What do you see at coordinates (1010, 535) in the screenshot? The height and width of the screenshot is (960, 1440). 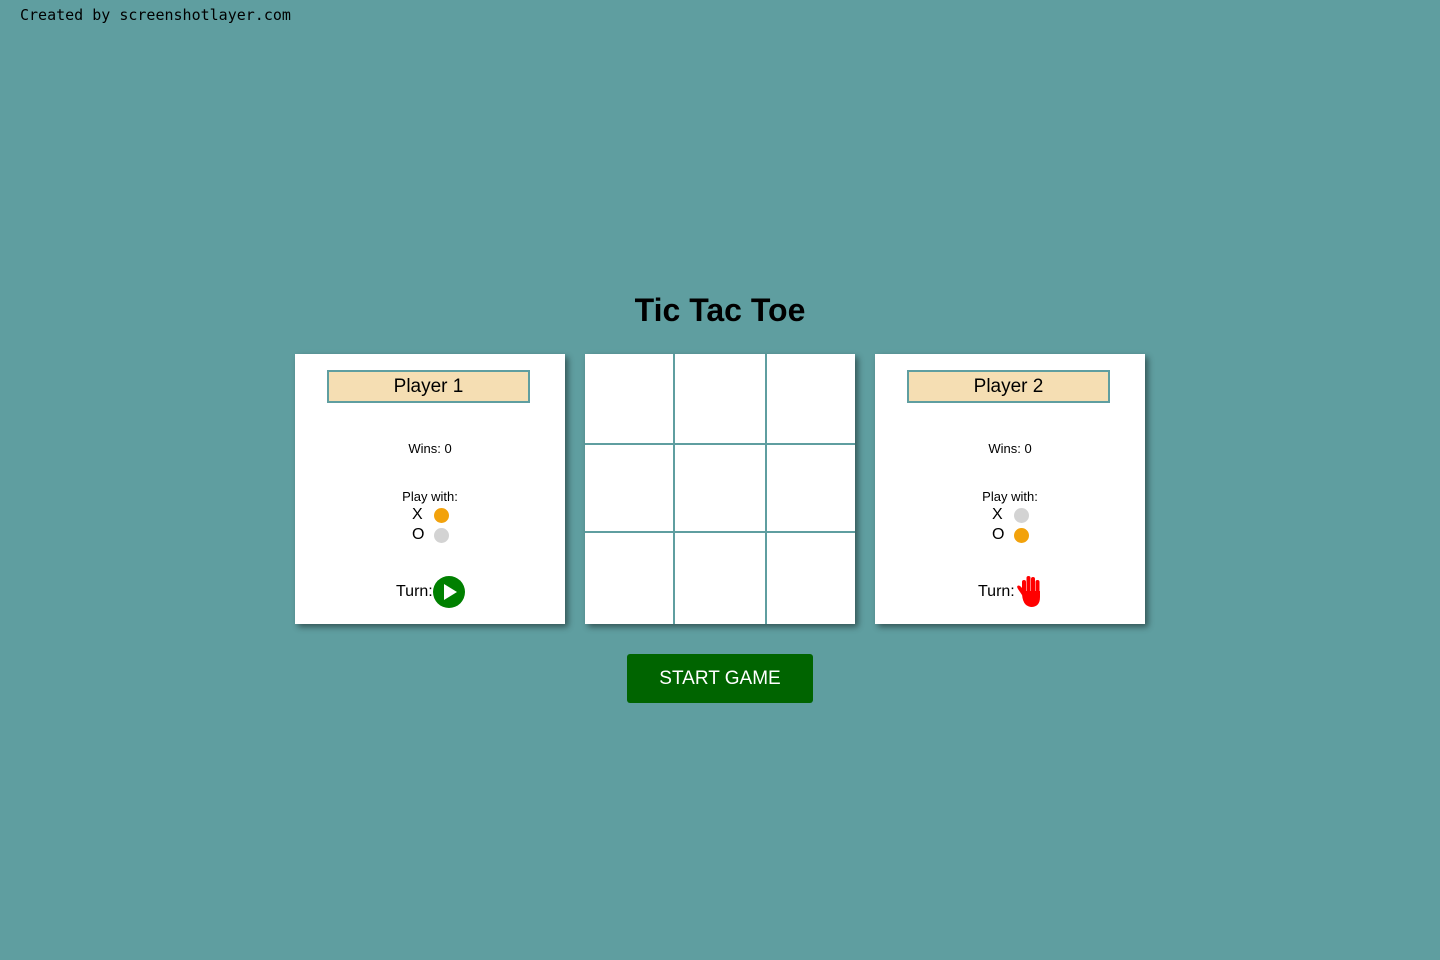 I see `player-2-option-o: O` at bounding box center [1010, 535].